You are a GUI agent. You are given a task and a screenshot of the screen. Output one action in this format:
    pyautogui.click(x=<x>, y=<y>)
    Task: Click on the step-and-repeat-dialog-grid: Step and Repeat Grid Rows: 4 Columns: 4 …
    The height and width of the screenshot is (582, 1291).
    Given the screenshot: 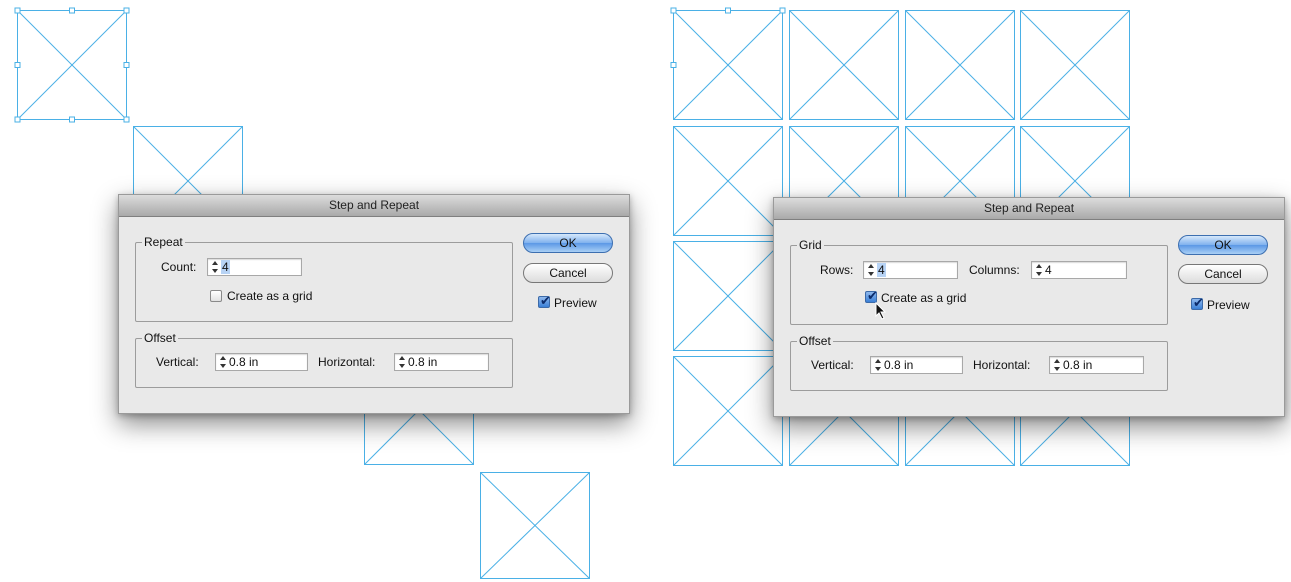 What is the action you would take?
    pyautogui.click(x=1029, y=307)
    